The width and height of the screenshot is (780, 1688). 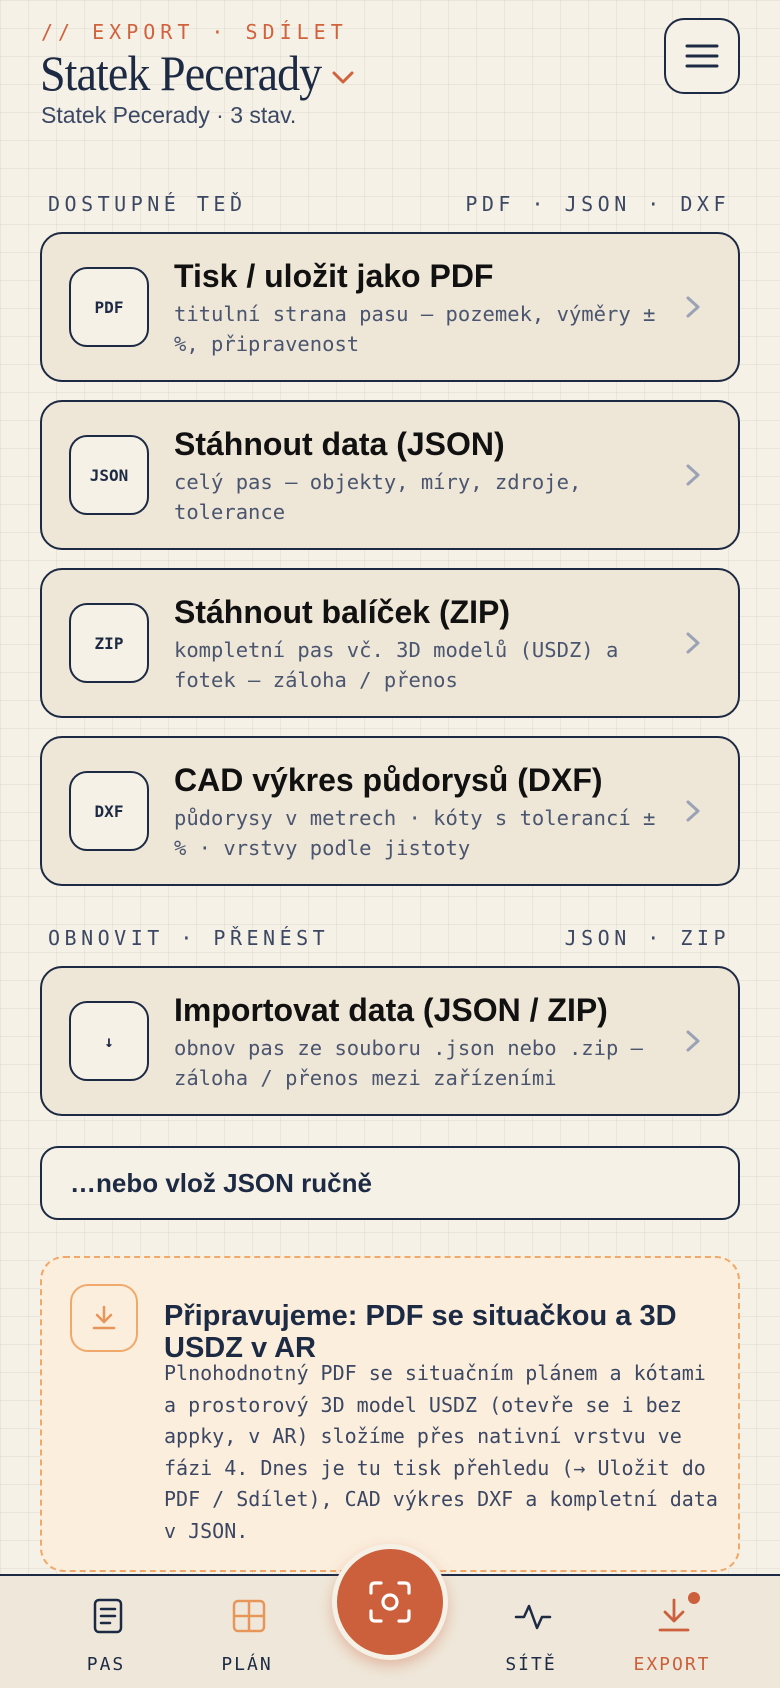 I want to click on nav-item-plan: PLÁN, so click(x=247, y=1632).